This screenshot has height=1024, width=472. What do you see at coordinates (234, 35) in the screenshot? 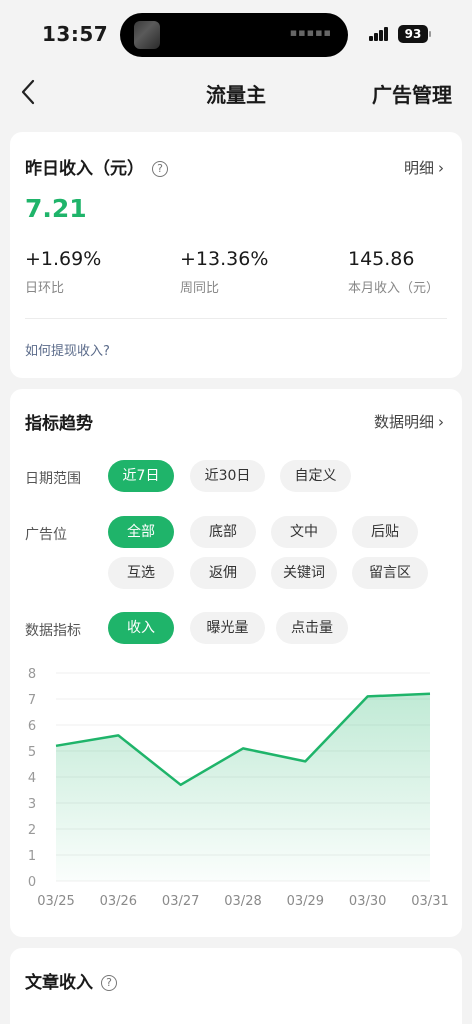
I see `dynamic-island: ▪▪▪▪▪` at bounding box center [234, 35].